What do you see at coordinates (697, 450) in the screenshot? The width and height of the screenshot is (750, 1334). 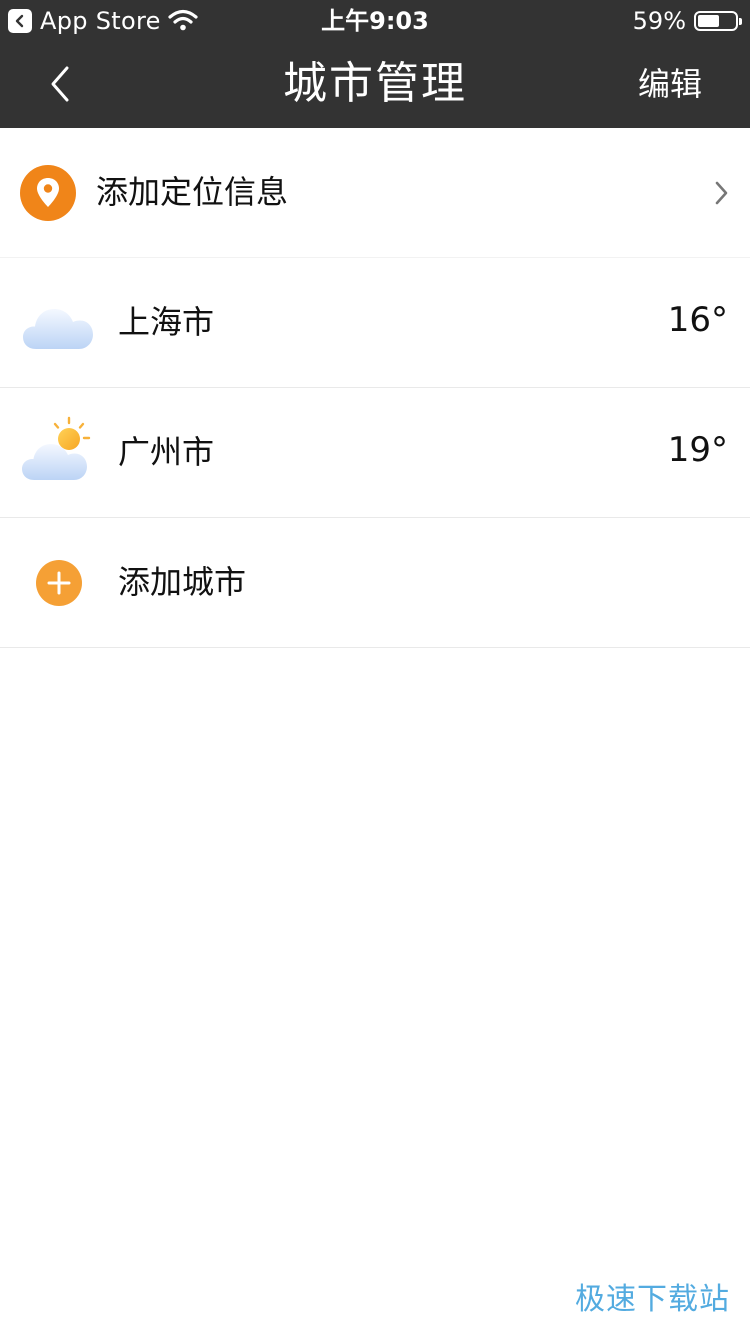 I see `city-temp-guangzhou: 19°` at bounding box center [697, 450].